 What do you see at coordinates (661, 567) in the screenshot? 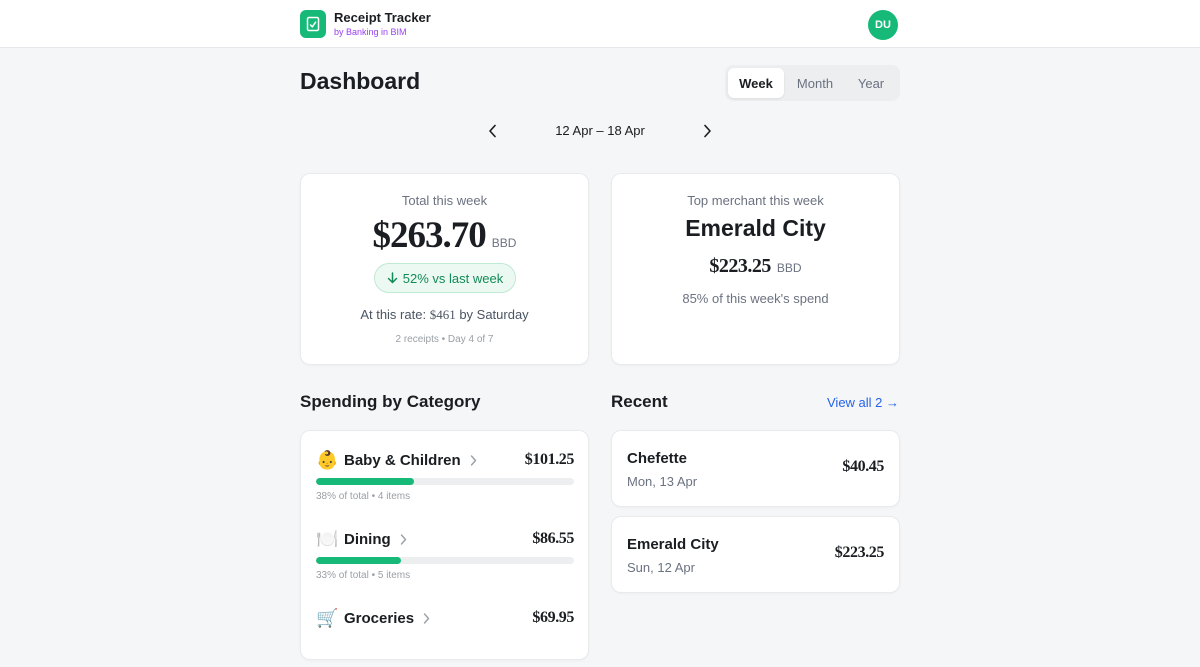
I see `recent-date: Sun, 12 Apr` at bounding box center [661, 567].